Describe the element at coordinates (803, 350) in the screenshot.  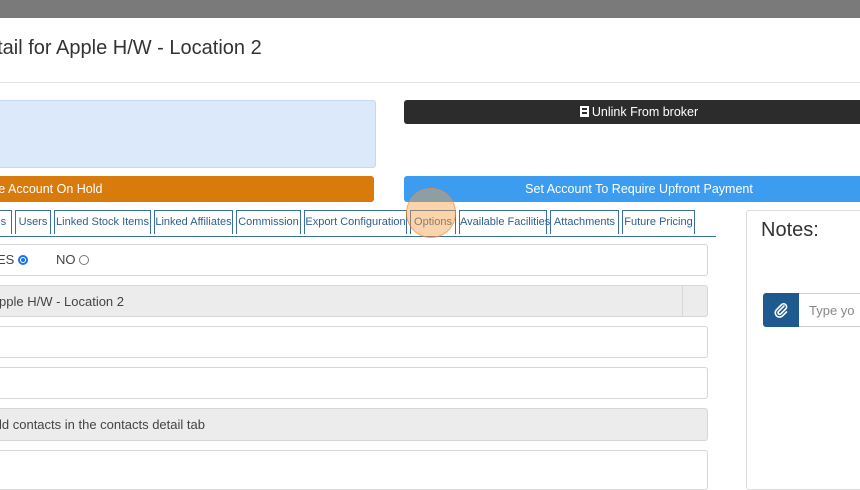
I see `notes-panel: Notes:` at that location.